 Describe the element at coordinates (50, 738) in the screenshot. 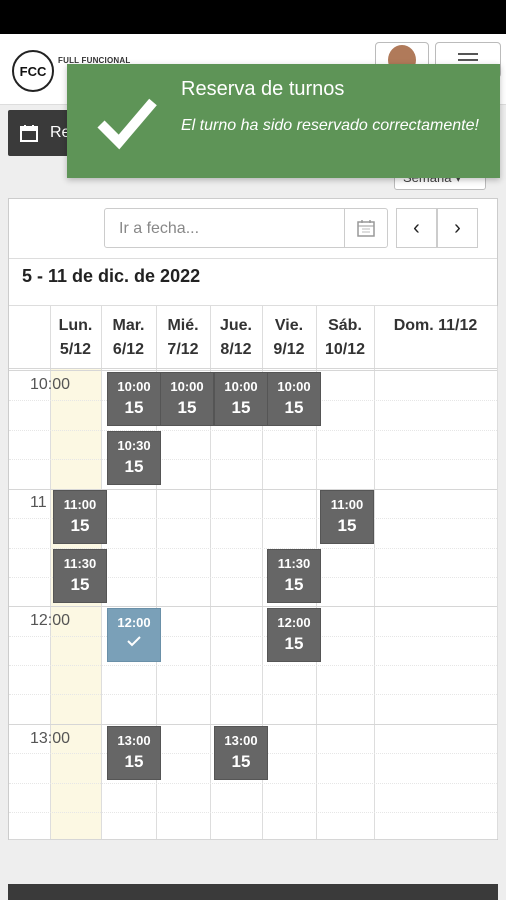

I see `time-label: 13:00` at that location.